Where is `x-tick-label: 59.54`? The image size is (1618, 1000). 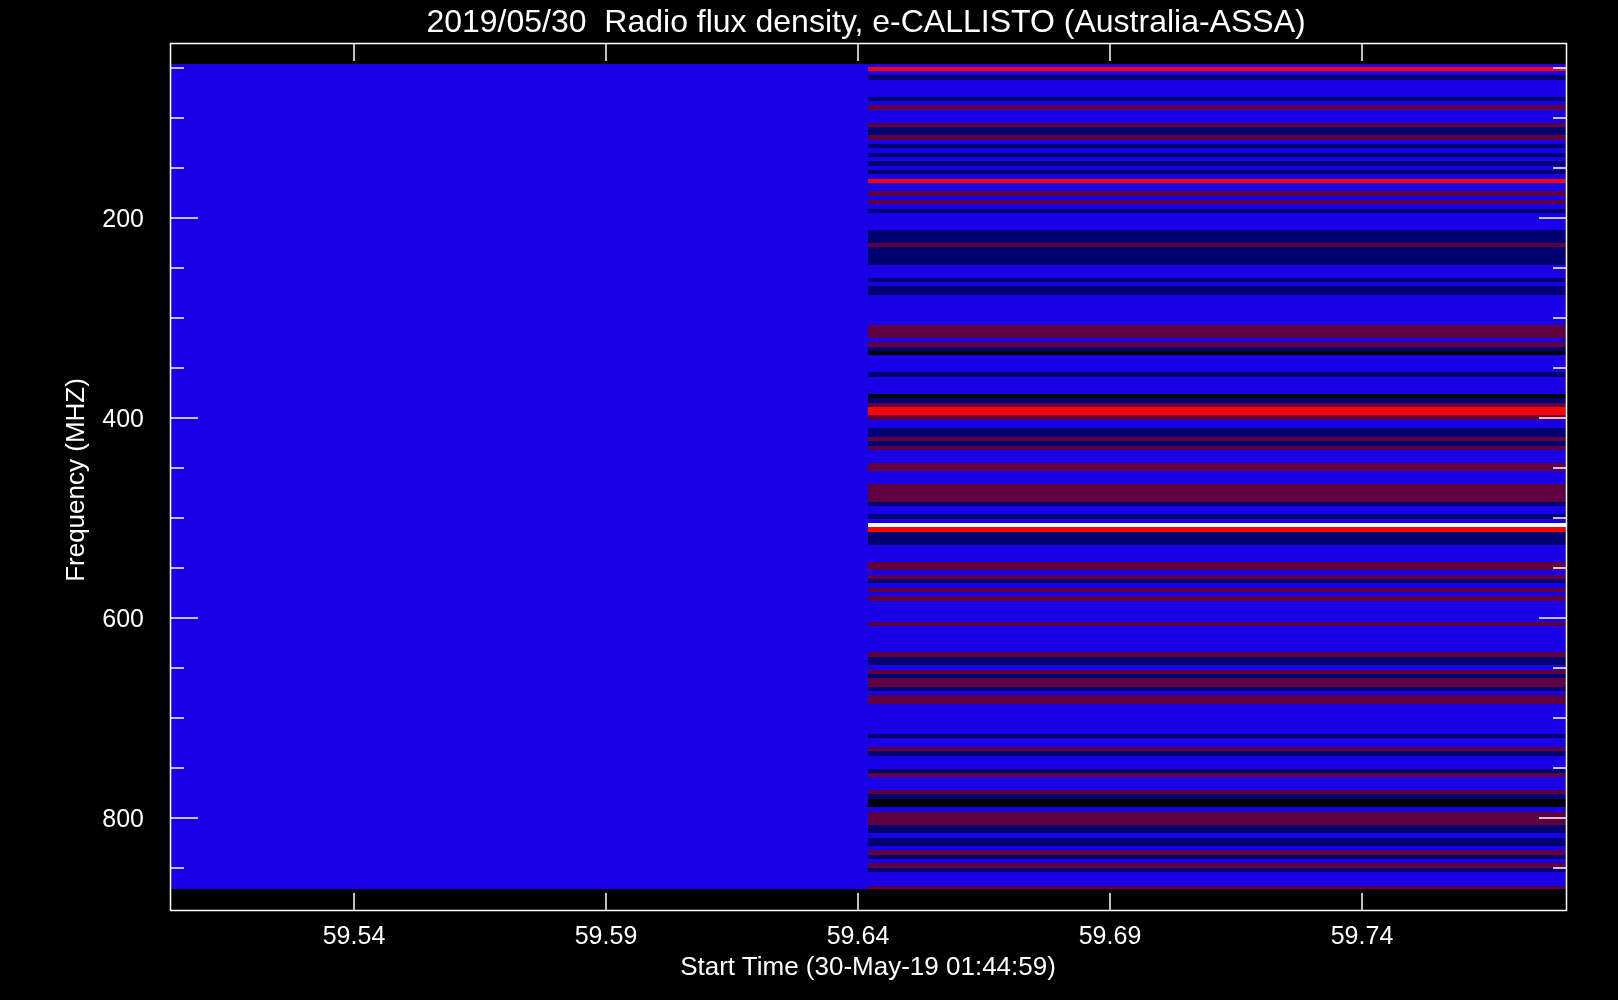
x-tick-label: 59.54 is located at coordinates (354, 935).